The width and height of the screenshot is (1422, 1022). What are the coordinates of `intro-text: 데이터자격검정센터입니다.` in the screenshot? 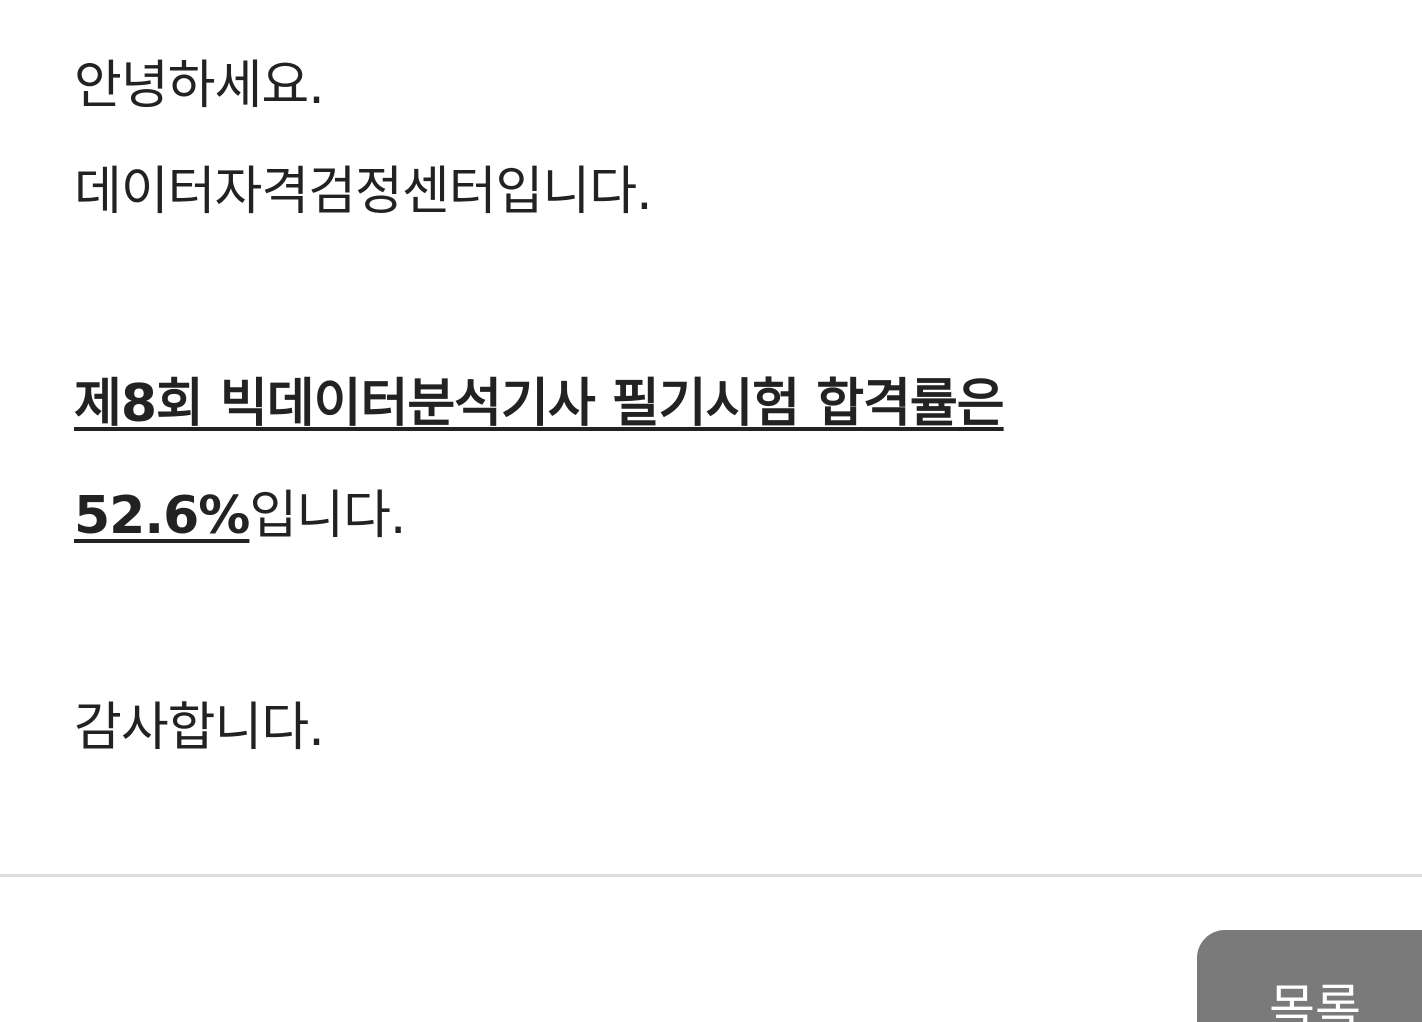 It's located at (363, 192).